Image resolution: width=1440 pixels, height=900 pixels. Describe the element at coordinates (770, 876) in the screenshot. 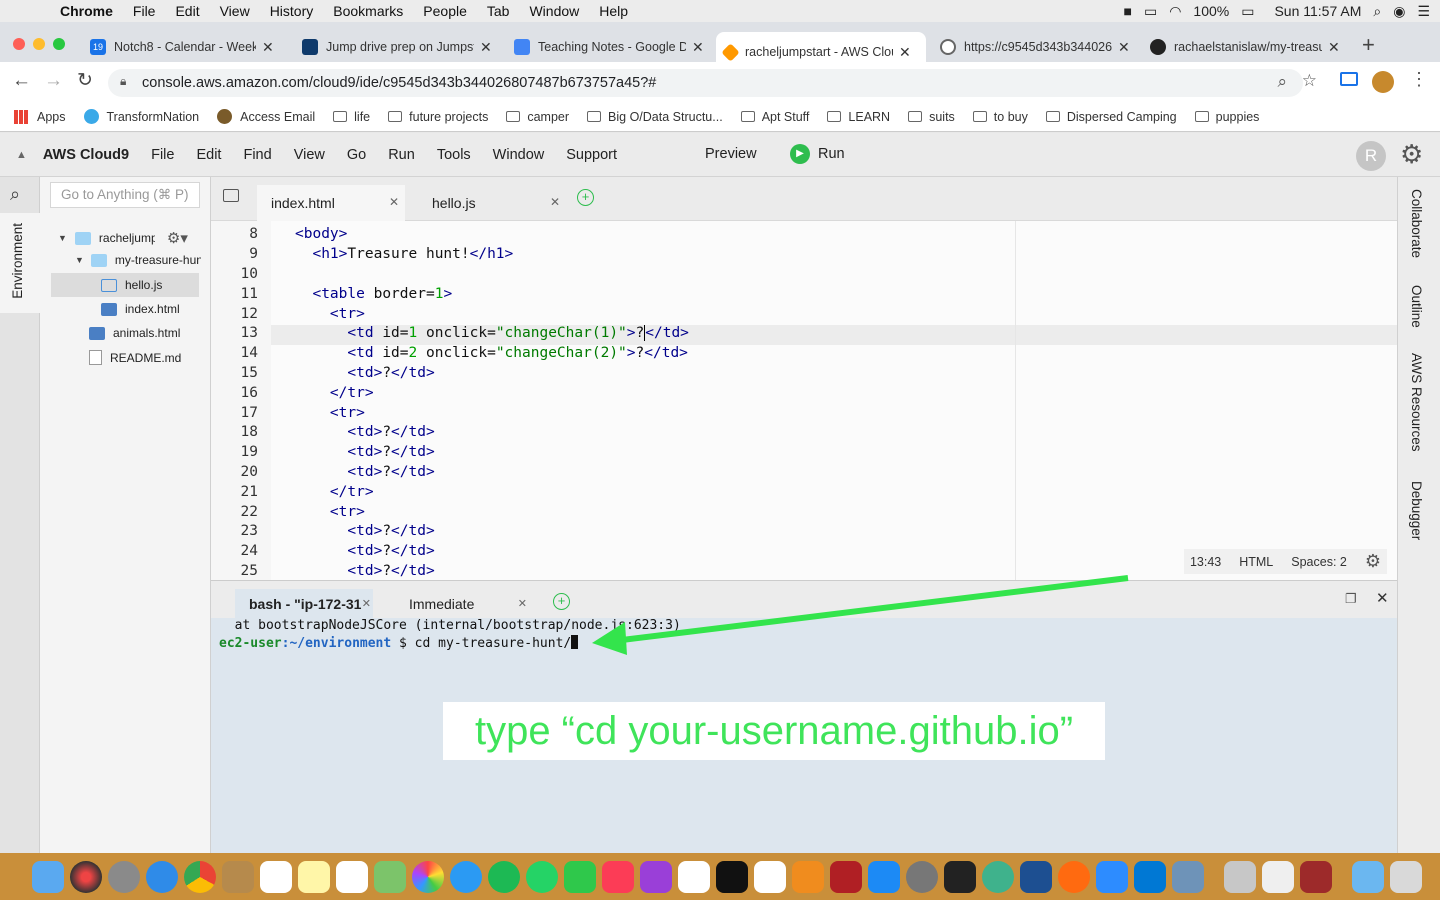

I see `news-icon` at that location.